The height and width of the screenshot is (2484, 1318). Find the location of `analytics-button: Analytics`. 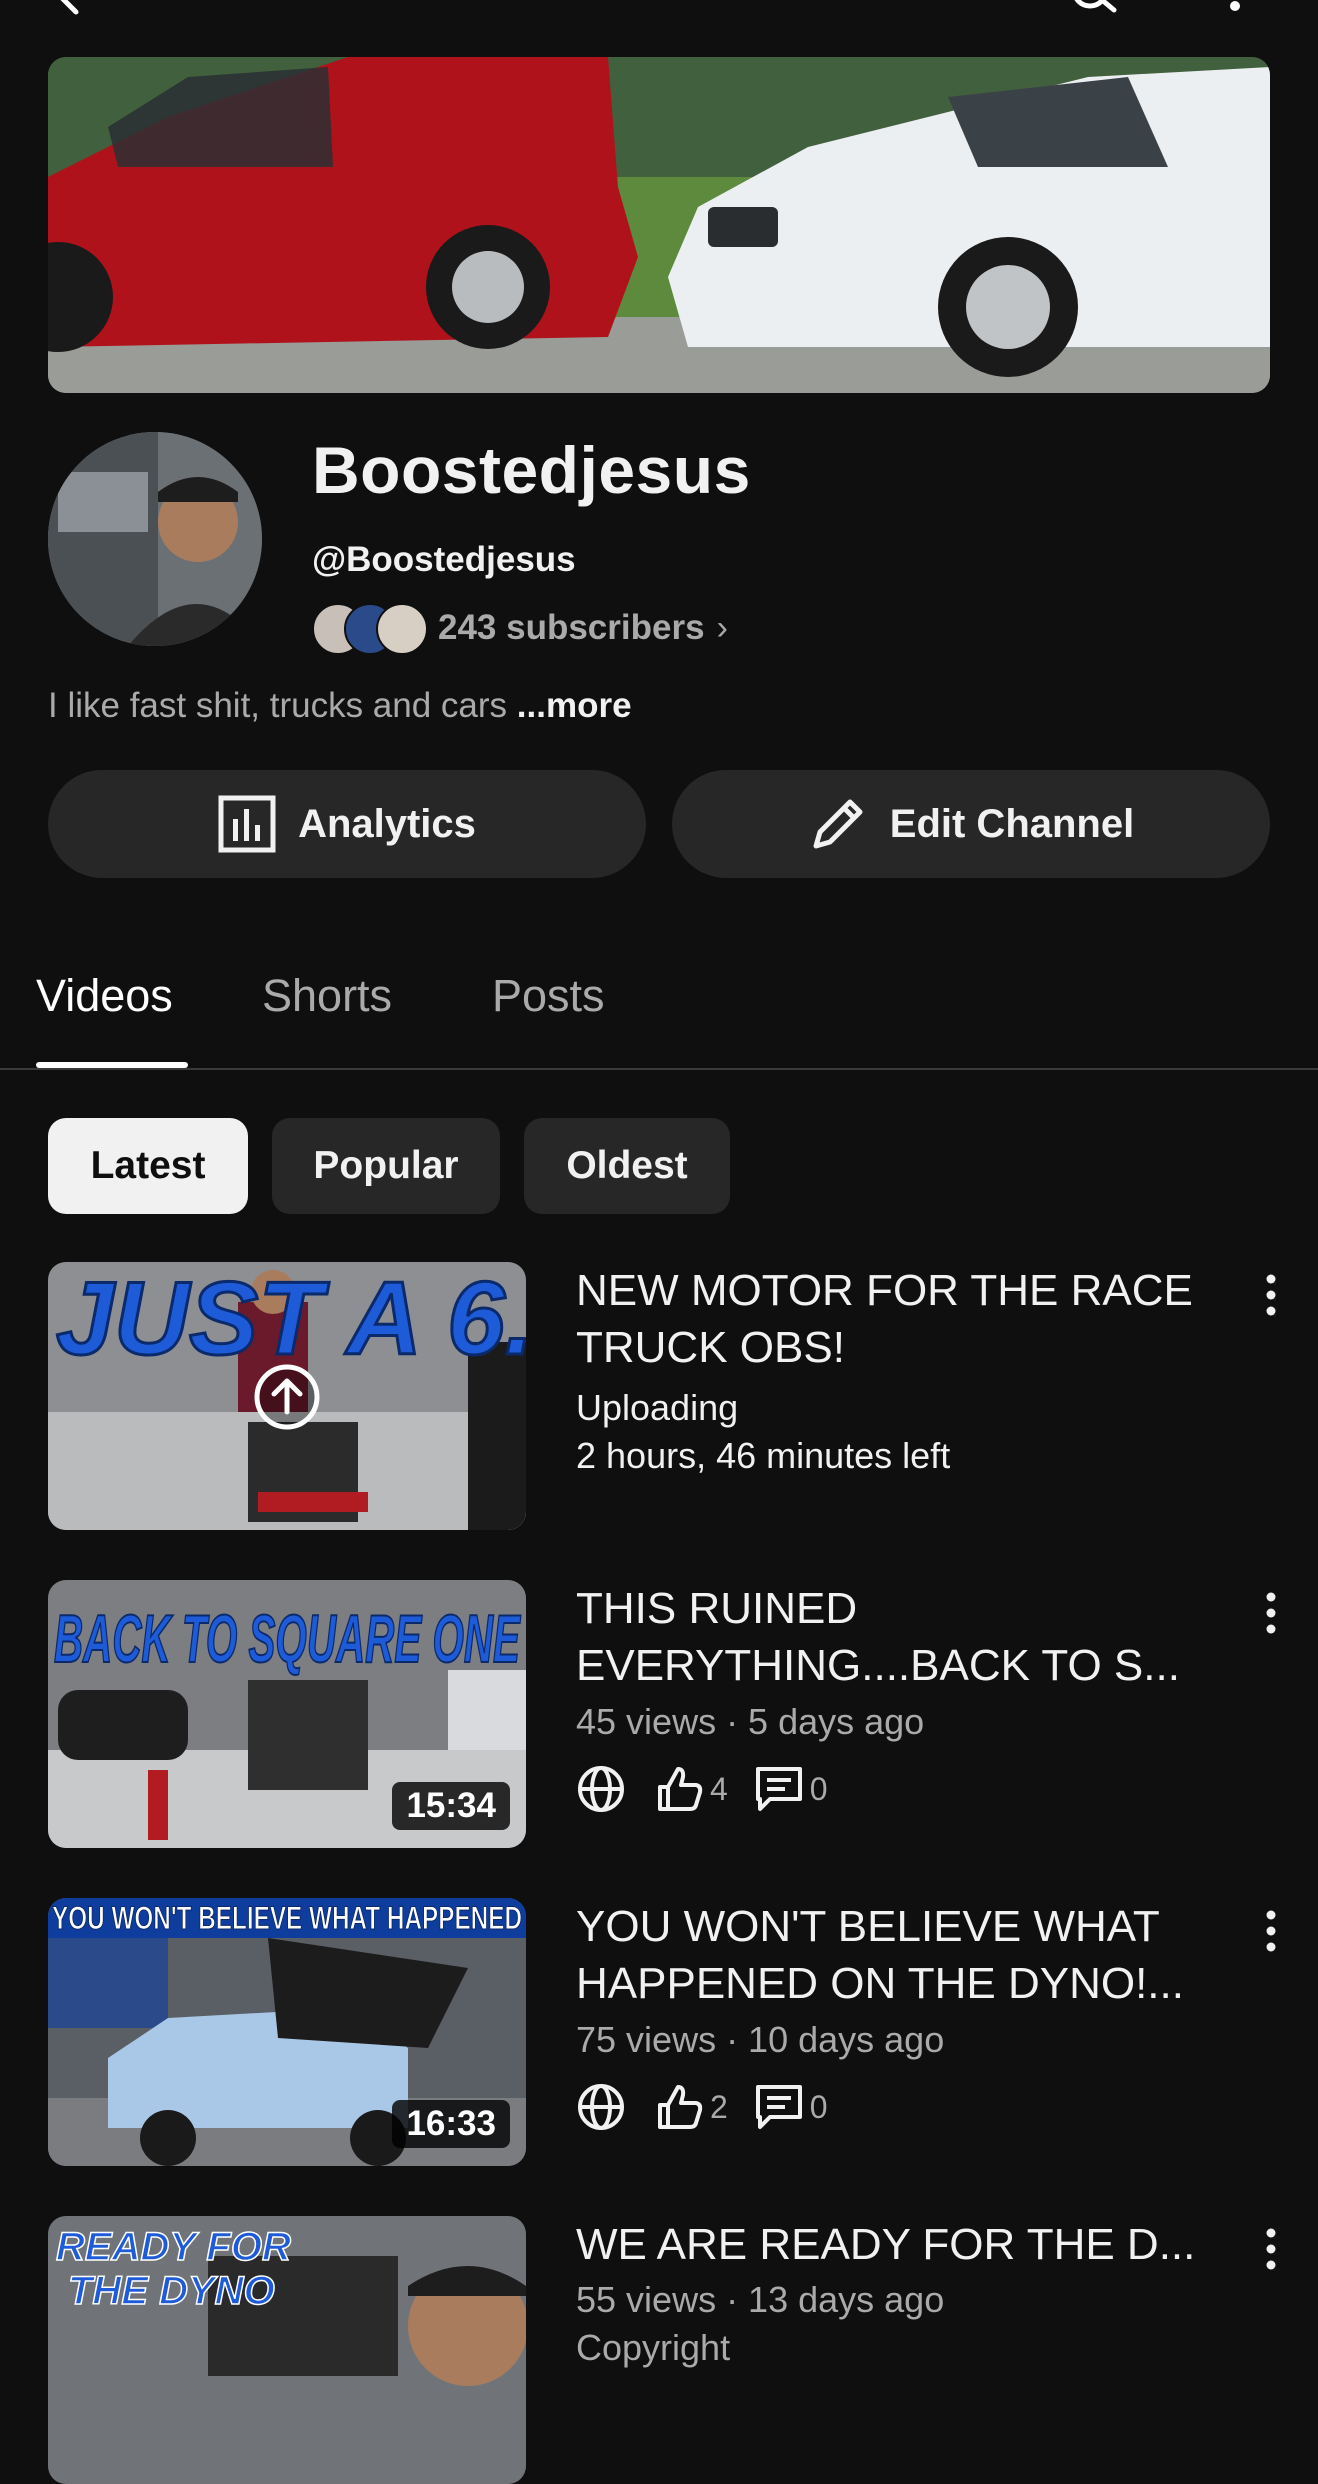

analytics-button: Analytics is located at coordinates (347, 824).